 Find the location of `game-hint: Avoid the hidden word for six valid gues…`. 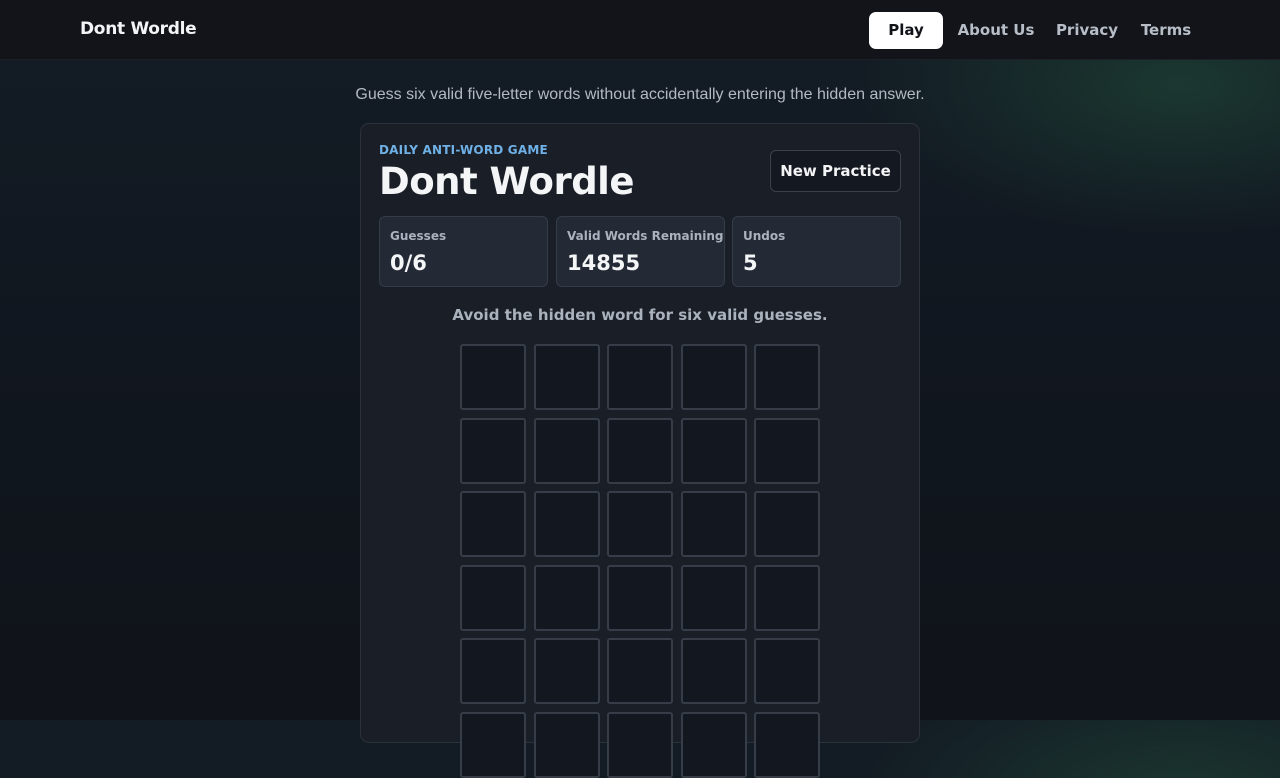

game-hint: Avoid the hidden word for six valid gues… is located at coordinates (640, 315).